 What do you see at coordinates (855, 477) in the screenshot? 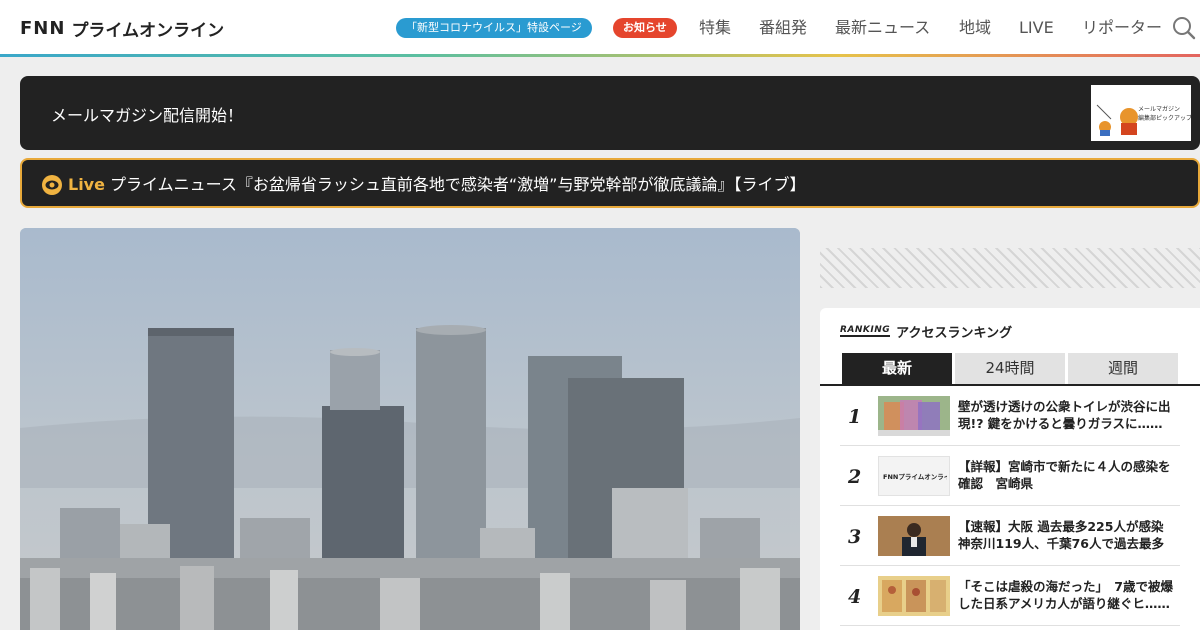
I see `rank-number: 2` at bounding box center [855, 477].